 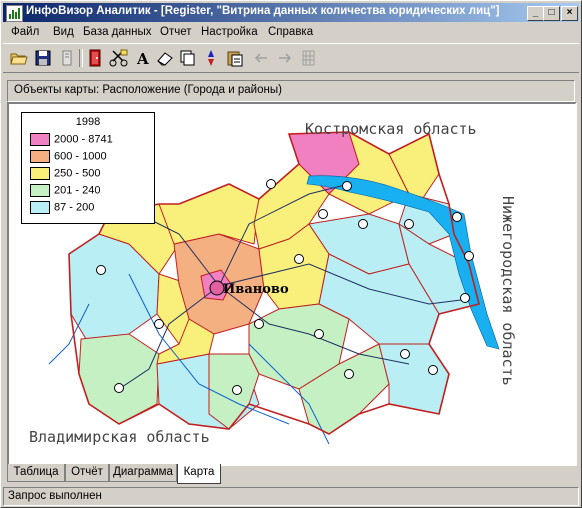 I want to click on legend-item: 250 - 500, so click(x=65, y=174).